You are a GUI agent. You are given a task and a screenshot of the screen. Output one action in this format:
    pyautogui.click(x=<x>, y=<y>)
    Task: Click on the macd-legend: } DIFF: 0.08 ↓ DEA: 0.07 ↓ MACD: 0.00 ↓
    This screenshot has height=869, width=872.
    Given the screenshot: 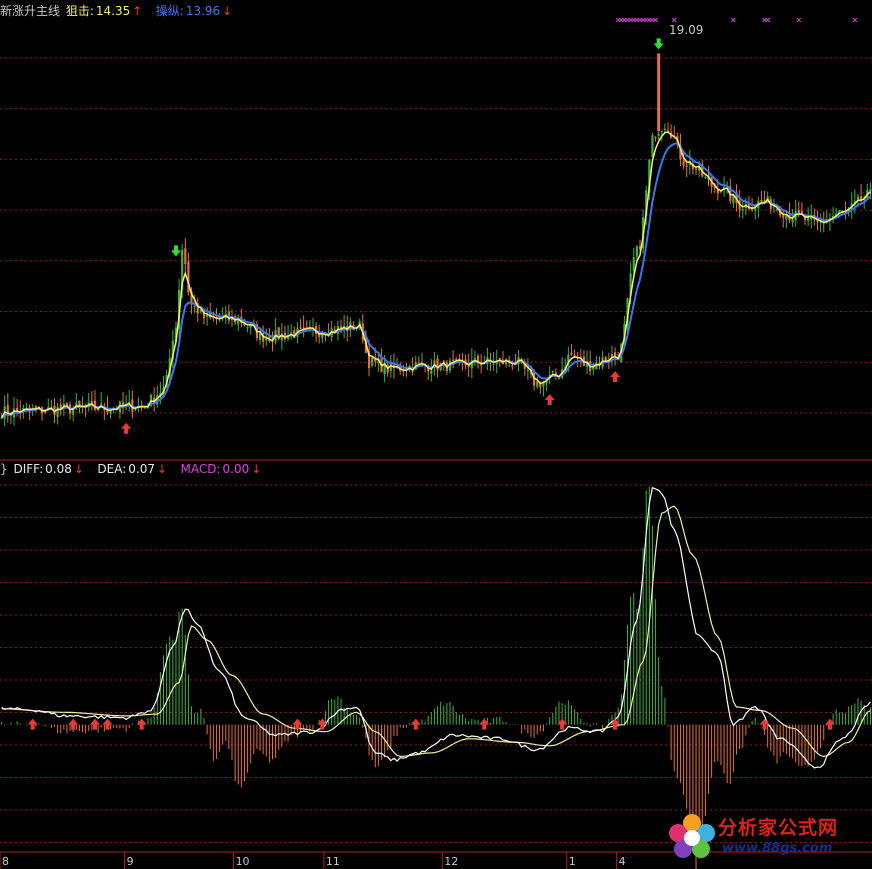 What is the action you would take?
    pyautogui.click(x=131, y=469)
    